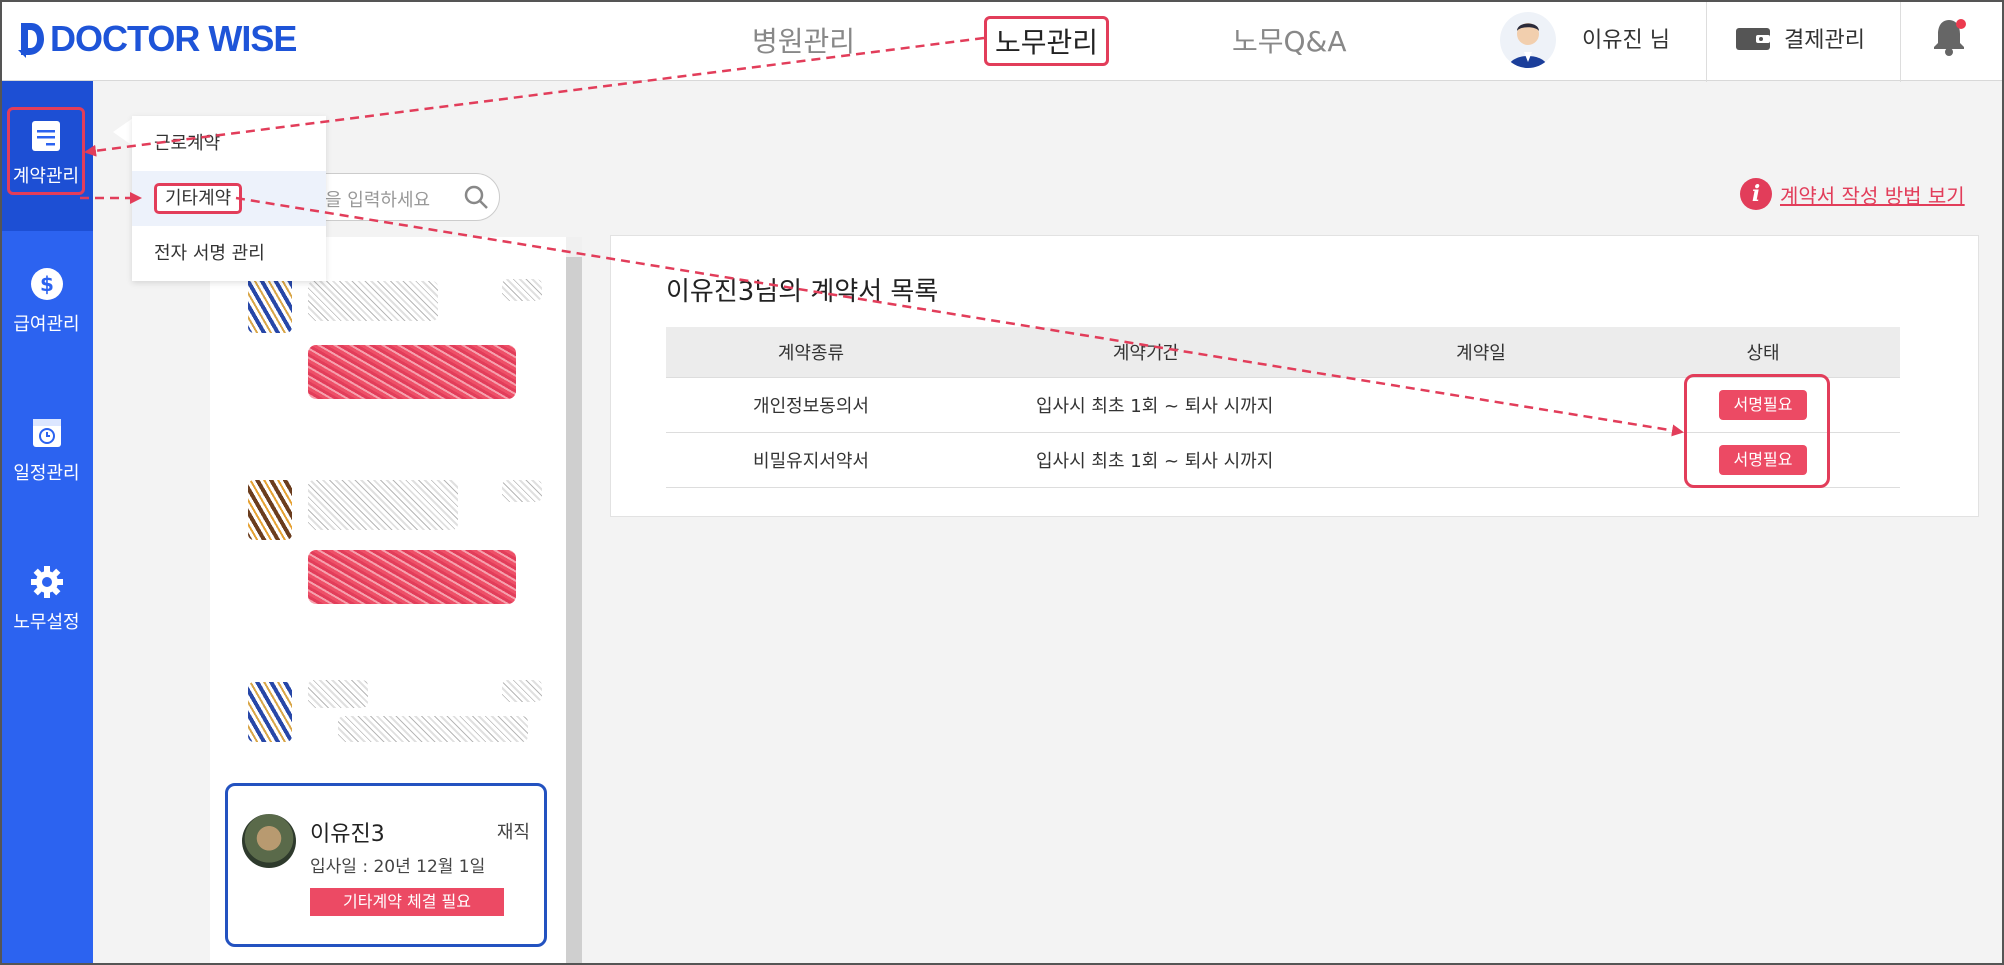 Image resolution: width=2004 pixels, height=965 pixels. What do you see at coordinates (513, 832) in the screenshot?
I see `employee-status: 재직` at bounding box center [513, 832].